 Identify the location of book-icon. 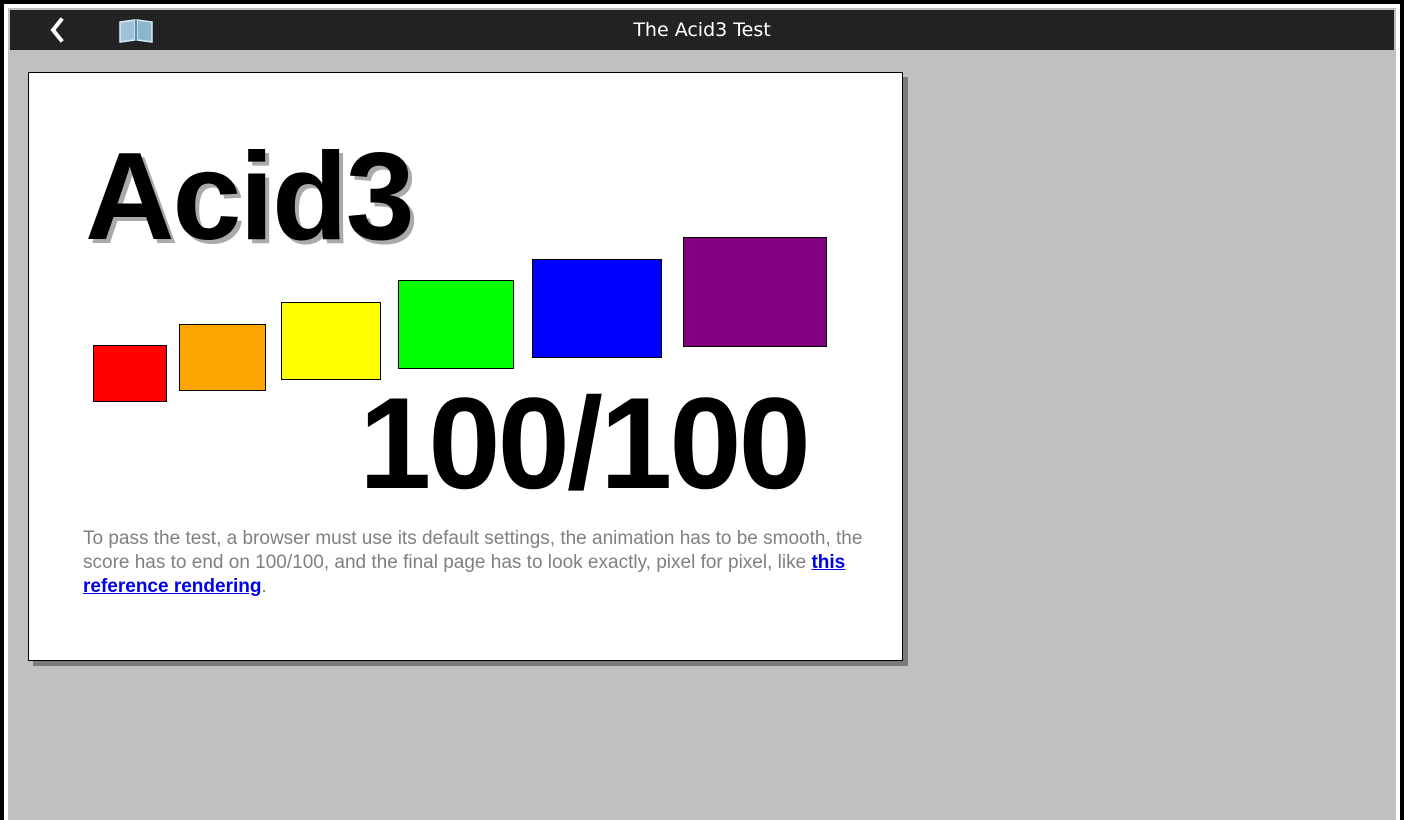
(136, 31).